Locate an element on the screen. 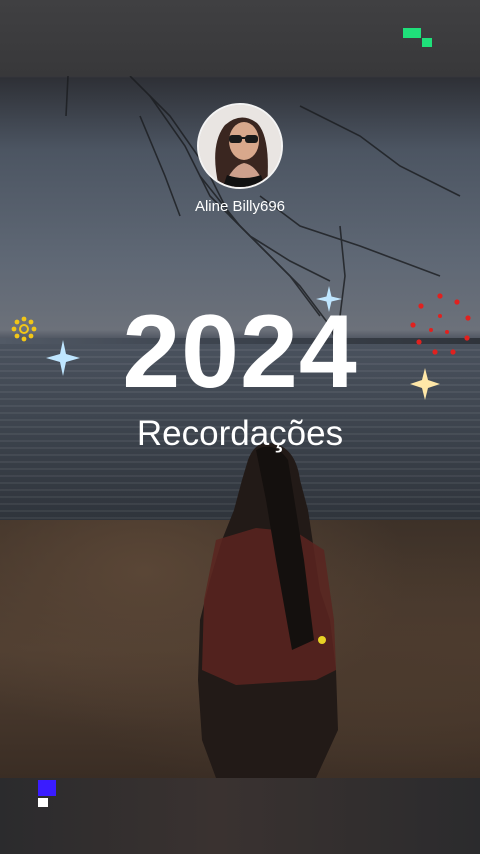  white-pixel-icon is located at coordinates (43, 802).